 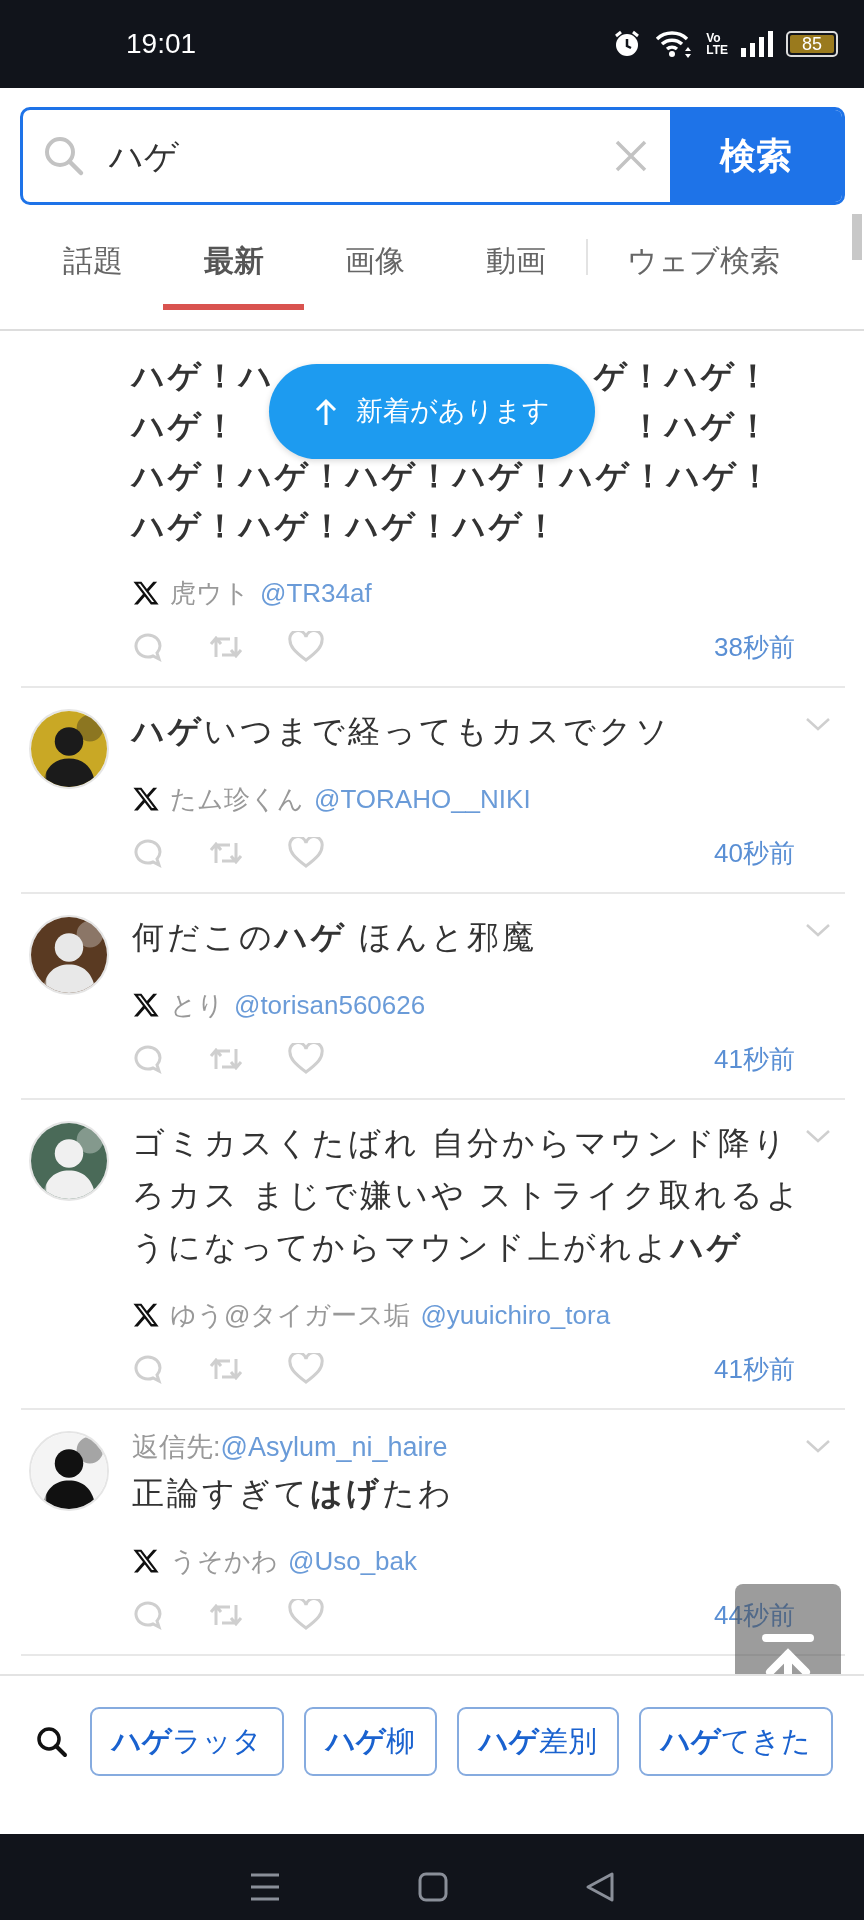 What do you see at coordinates (346, 526) in the screenshot?
I see `post-text: ハゲ！ハゲ！ハゲ！ハゲ！` at bounding box center [346, 526].